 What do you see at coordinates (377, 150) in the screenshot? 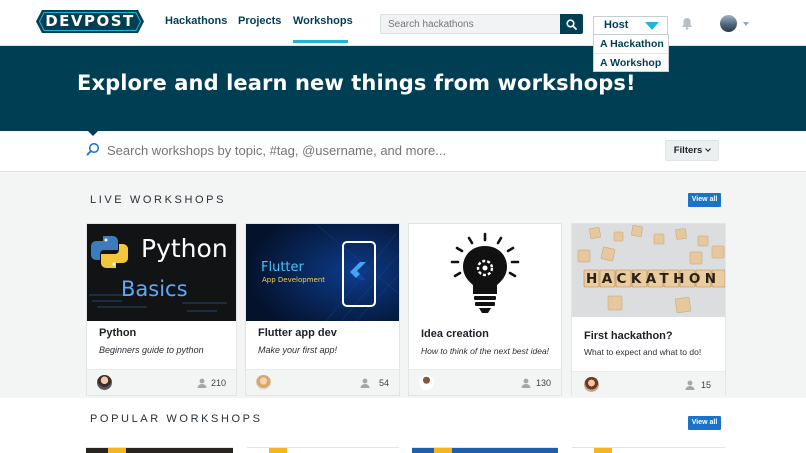
I see `workshop-search-input` at bounding box center [377, 150].